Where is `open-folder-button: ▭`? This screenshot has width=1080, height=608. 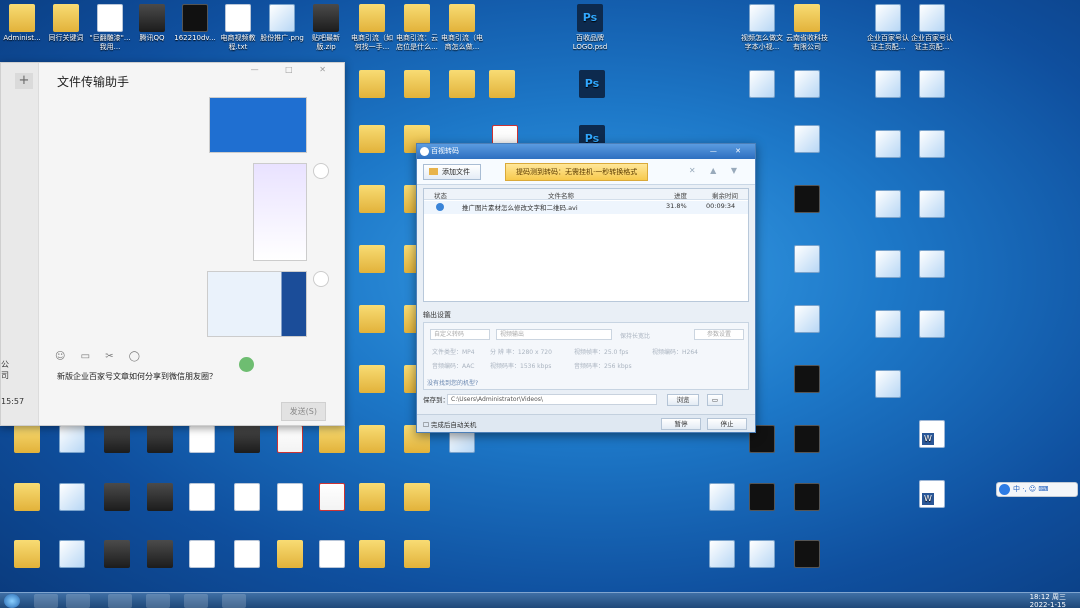
open-folder-button: ▭ is located at coordinates (715, 400).